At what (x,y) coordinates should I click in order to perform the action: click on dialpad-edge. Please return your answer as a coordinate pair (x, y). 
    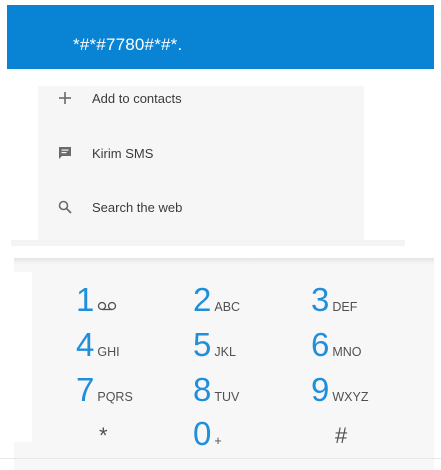
    Looking at the image, I should click on (23, 357).